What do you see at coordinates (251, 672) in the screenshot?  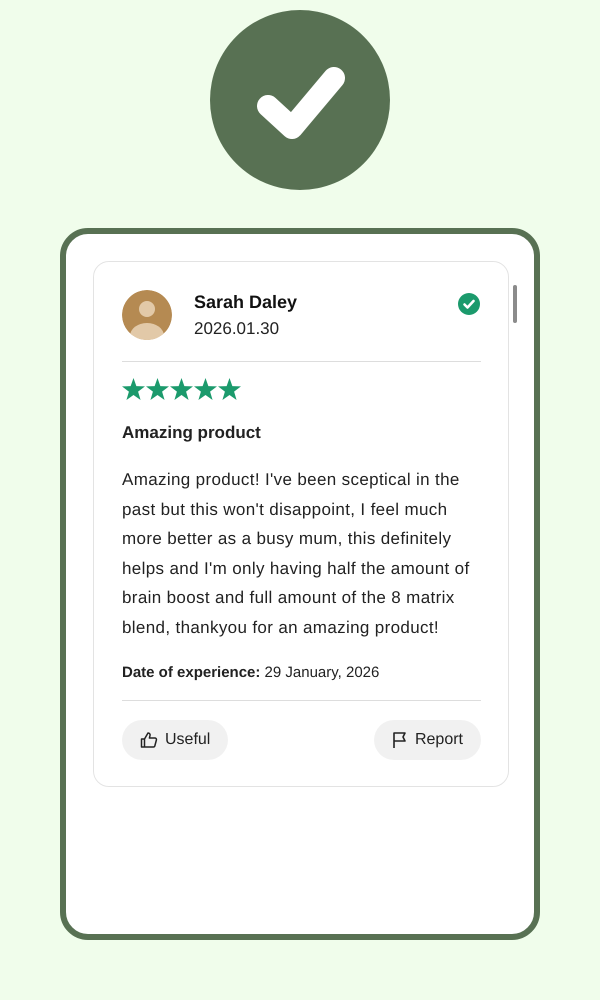 I see `experience-date: Date of experience: 29 January, 2026` at bounding box center [251, 672].